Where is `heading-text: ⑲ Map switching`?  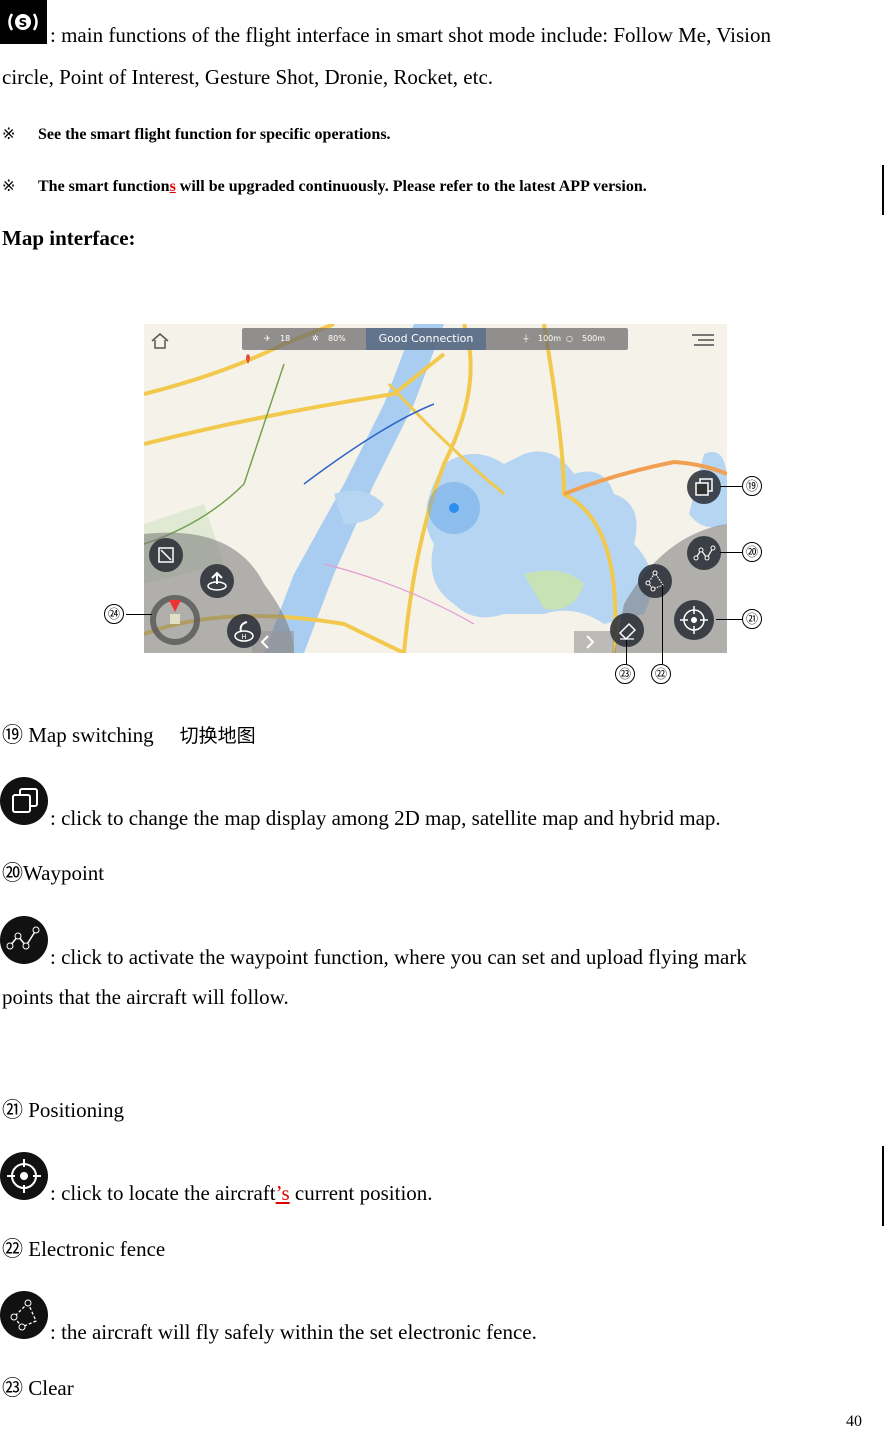
heading-text: ⑲ Map switching is located at coordinates (78, 735).